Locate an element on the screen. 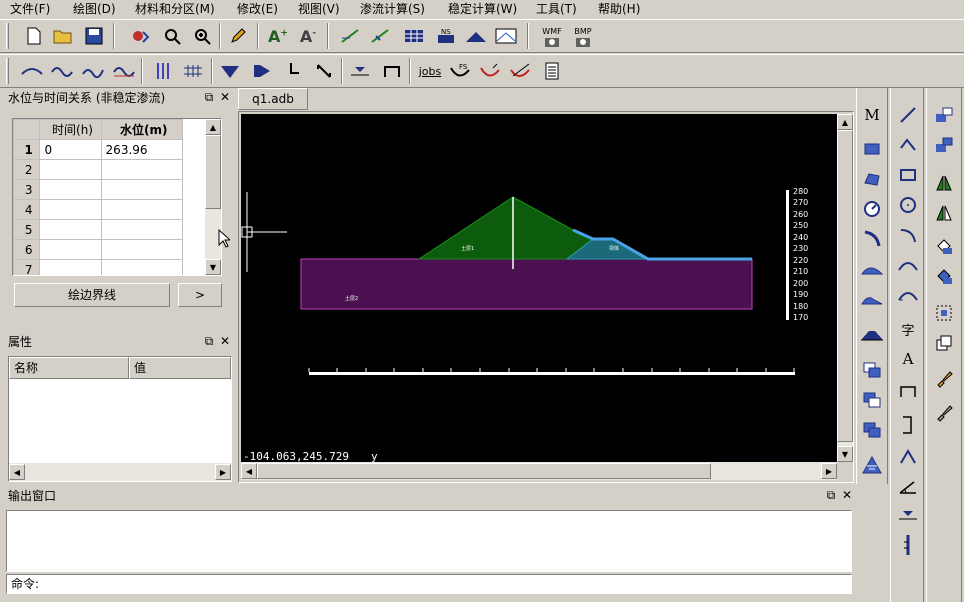 This screenshot has width=964, height=602. cell-level: 263.96 is located at coordinates (142, 149).